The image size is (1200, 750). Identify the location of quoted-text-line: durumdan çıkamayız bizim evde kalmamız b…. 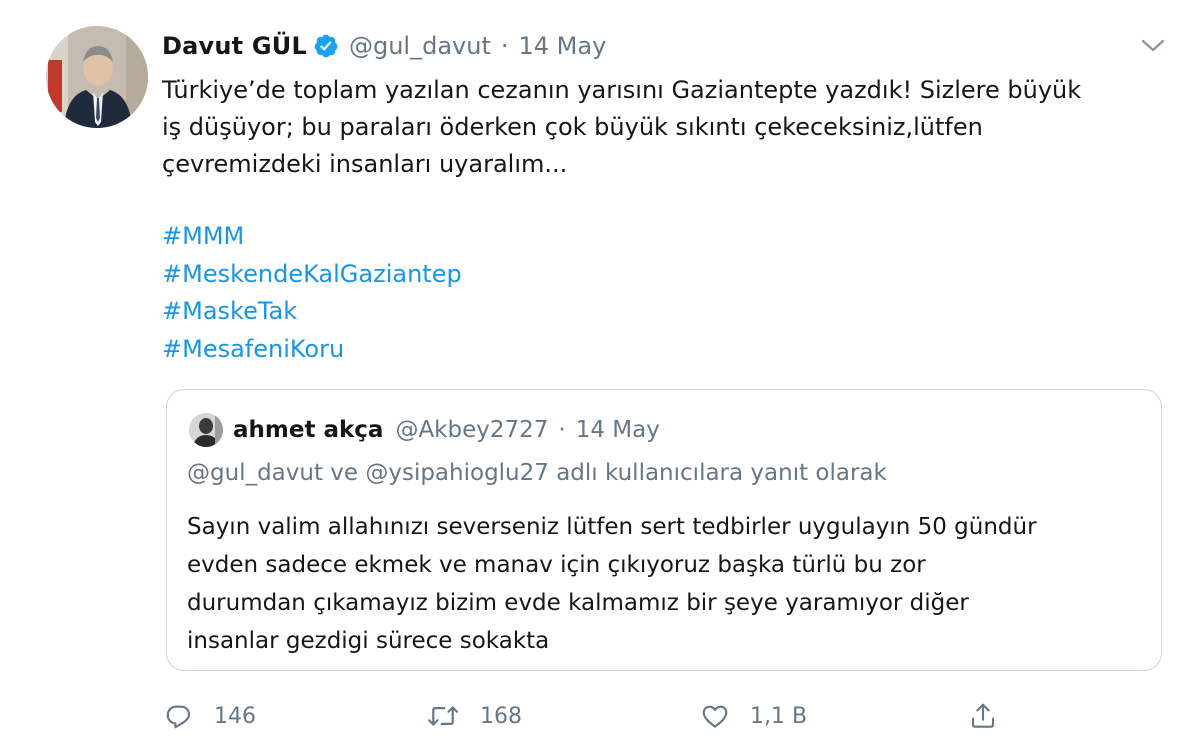
(578, 603).